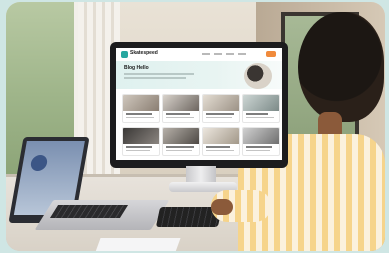 The height and width of the screenshot is (253, 389). What do you see at coordinates (222, 207) in the screenshot?
I see `person-hand` at bounding box center [222, 207].